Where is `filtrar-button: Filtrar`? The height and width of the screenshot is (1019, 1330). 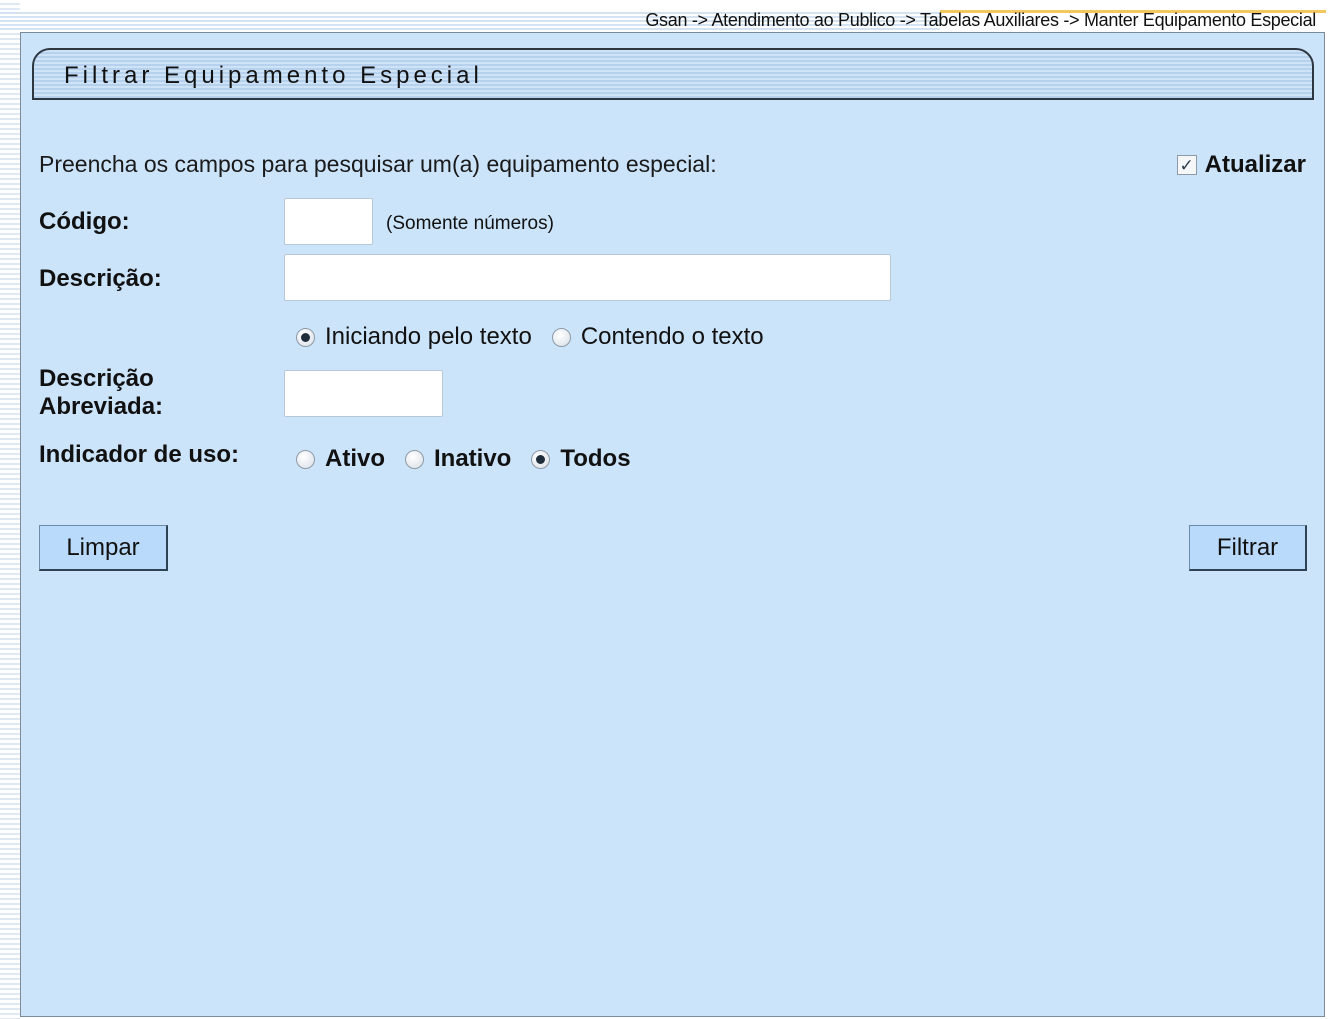
filtrar-button: Filtrar is located at coordinates (1248, 548).